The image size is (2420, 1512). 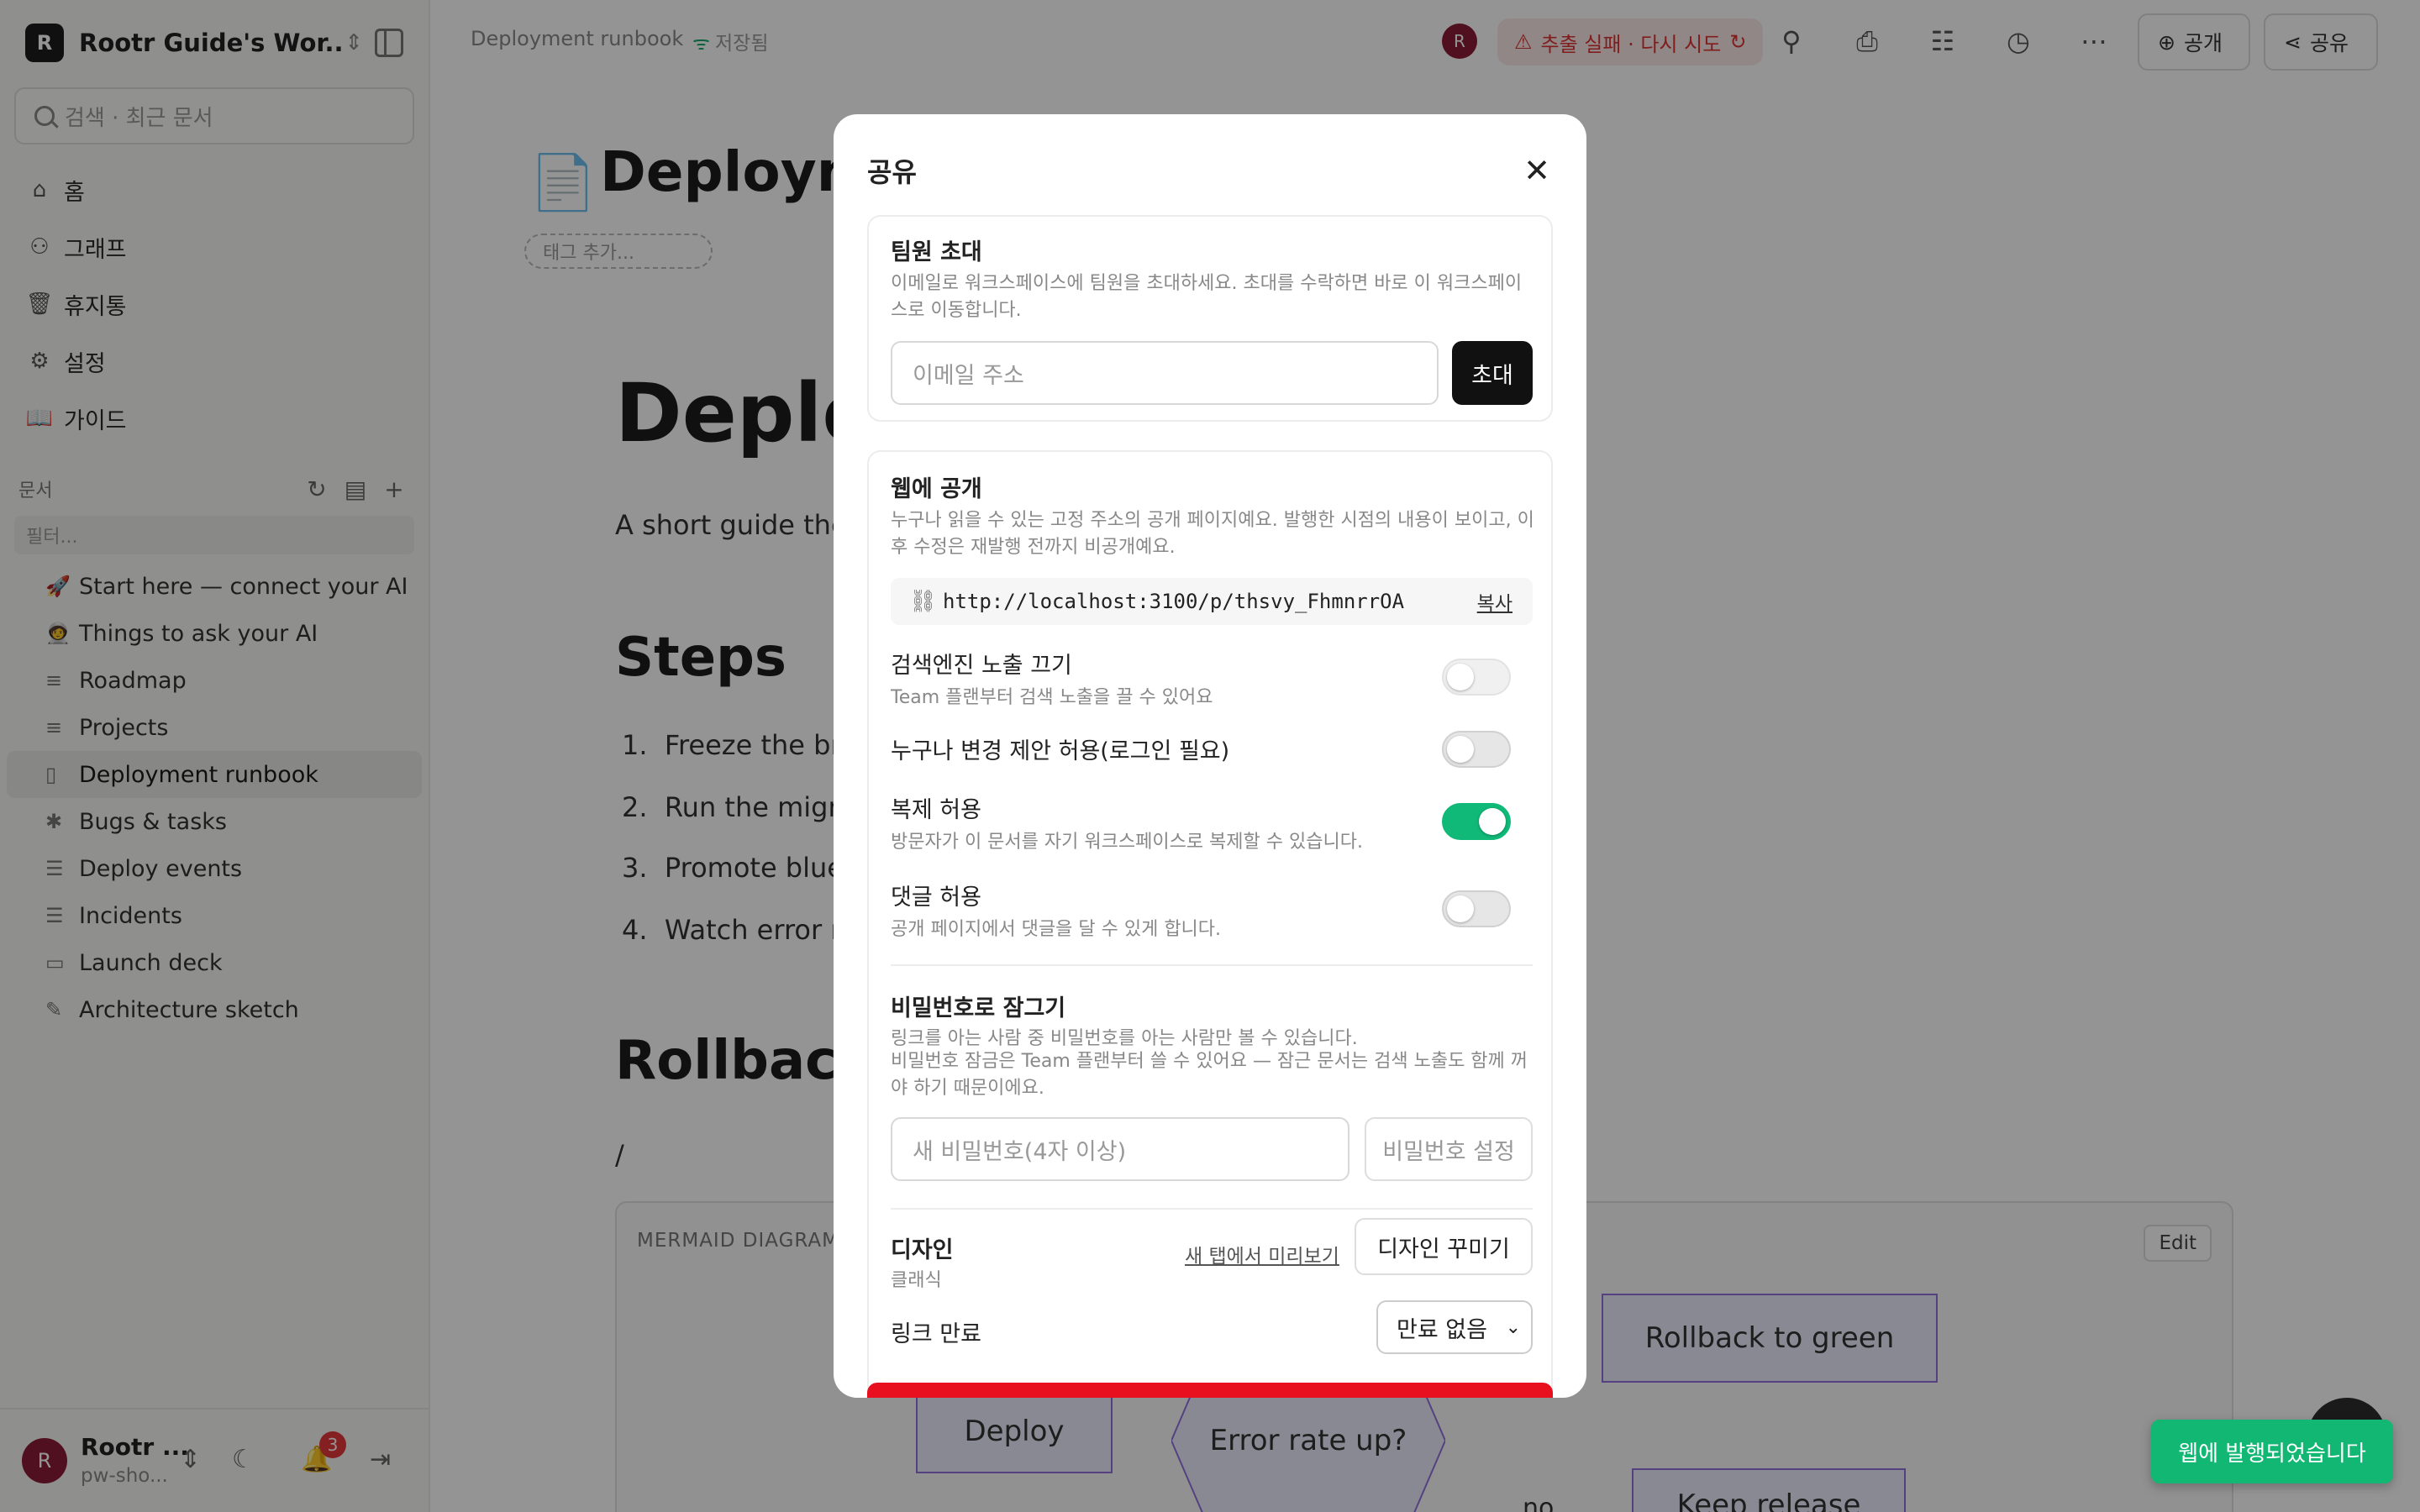 What do you see at coordinates (1120, 1149) in the screenshot?
I see `password-field: 새 비밀번호(4자 이상)` at bounding box center [1120, 1149].